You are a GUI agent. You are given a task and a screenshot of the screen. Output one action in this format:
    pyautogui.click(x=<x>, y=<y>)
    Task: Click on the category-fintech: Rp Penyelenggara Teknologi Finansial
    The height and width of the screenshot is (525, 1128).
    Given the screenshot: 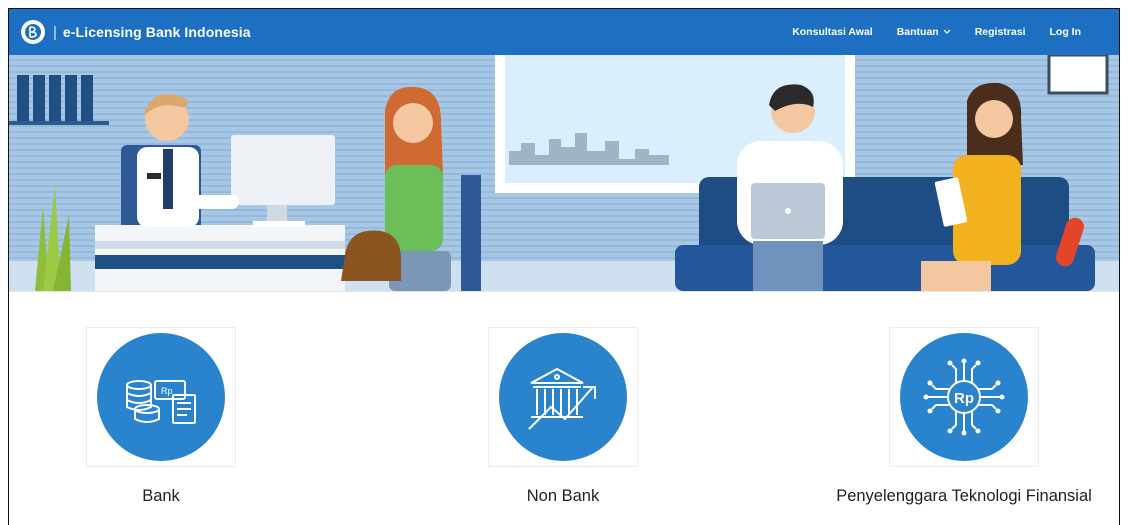 What is the action you would take?
    pyautogui.click(x=964, y=416)
    